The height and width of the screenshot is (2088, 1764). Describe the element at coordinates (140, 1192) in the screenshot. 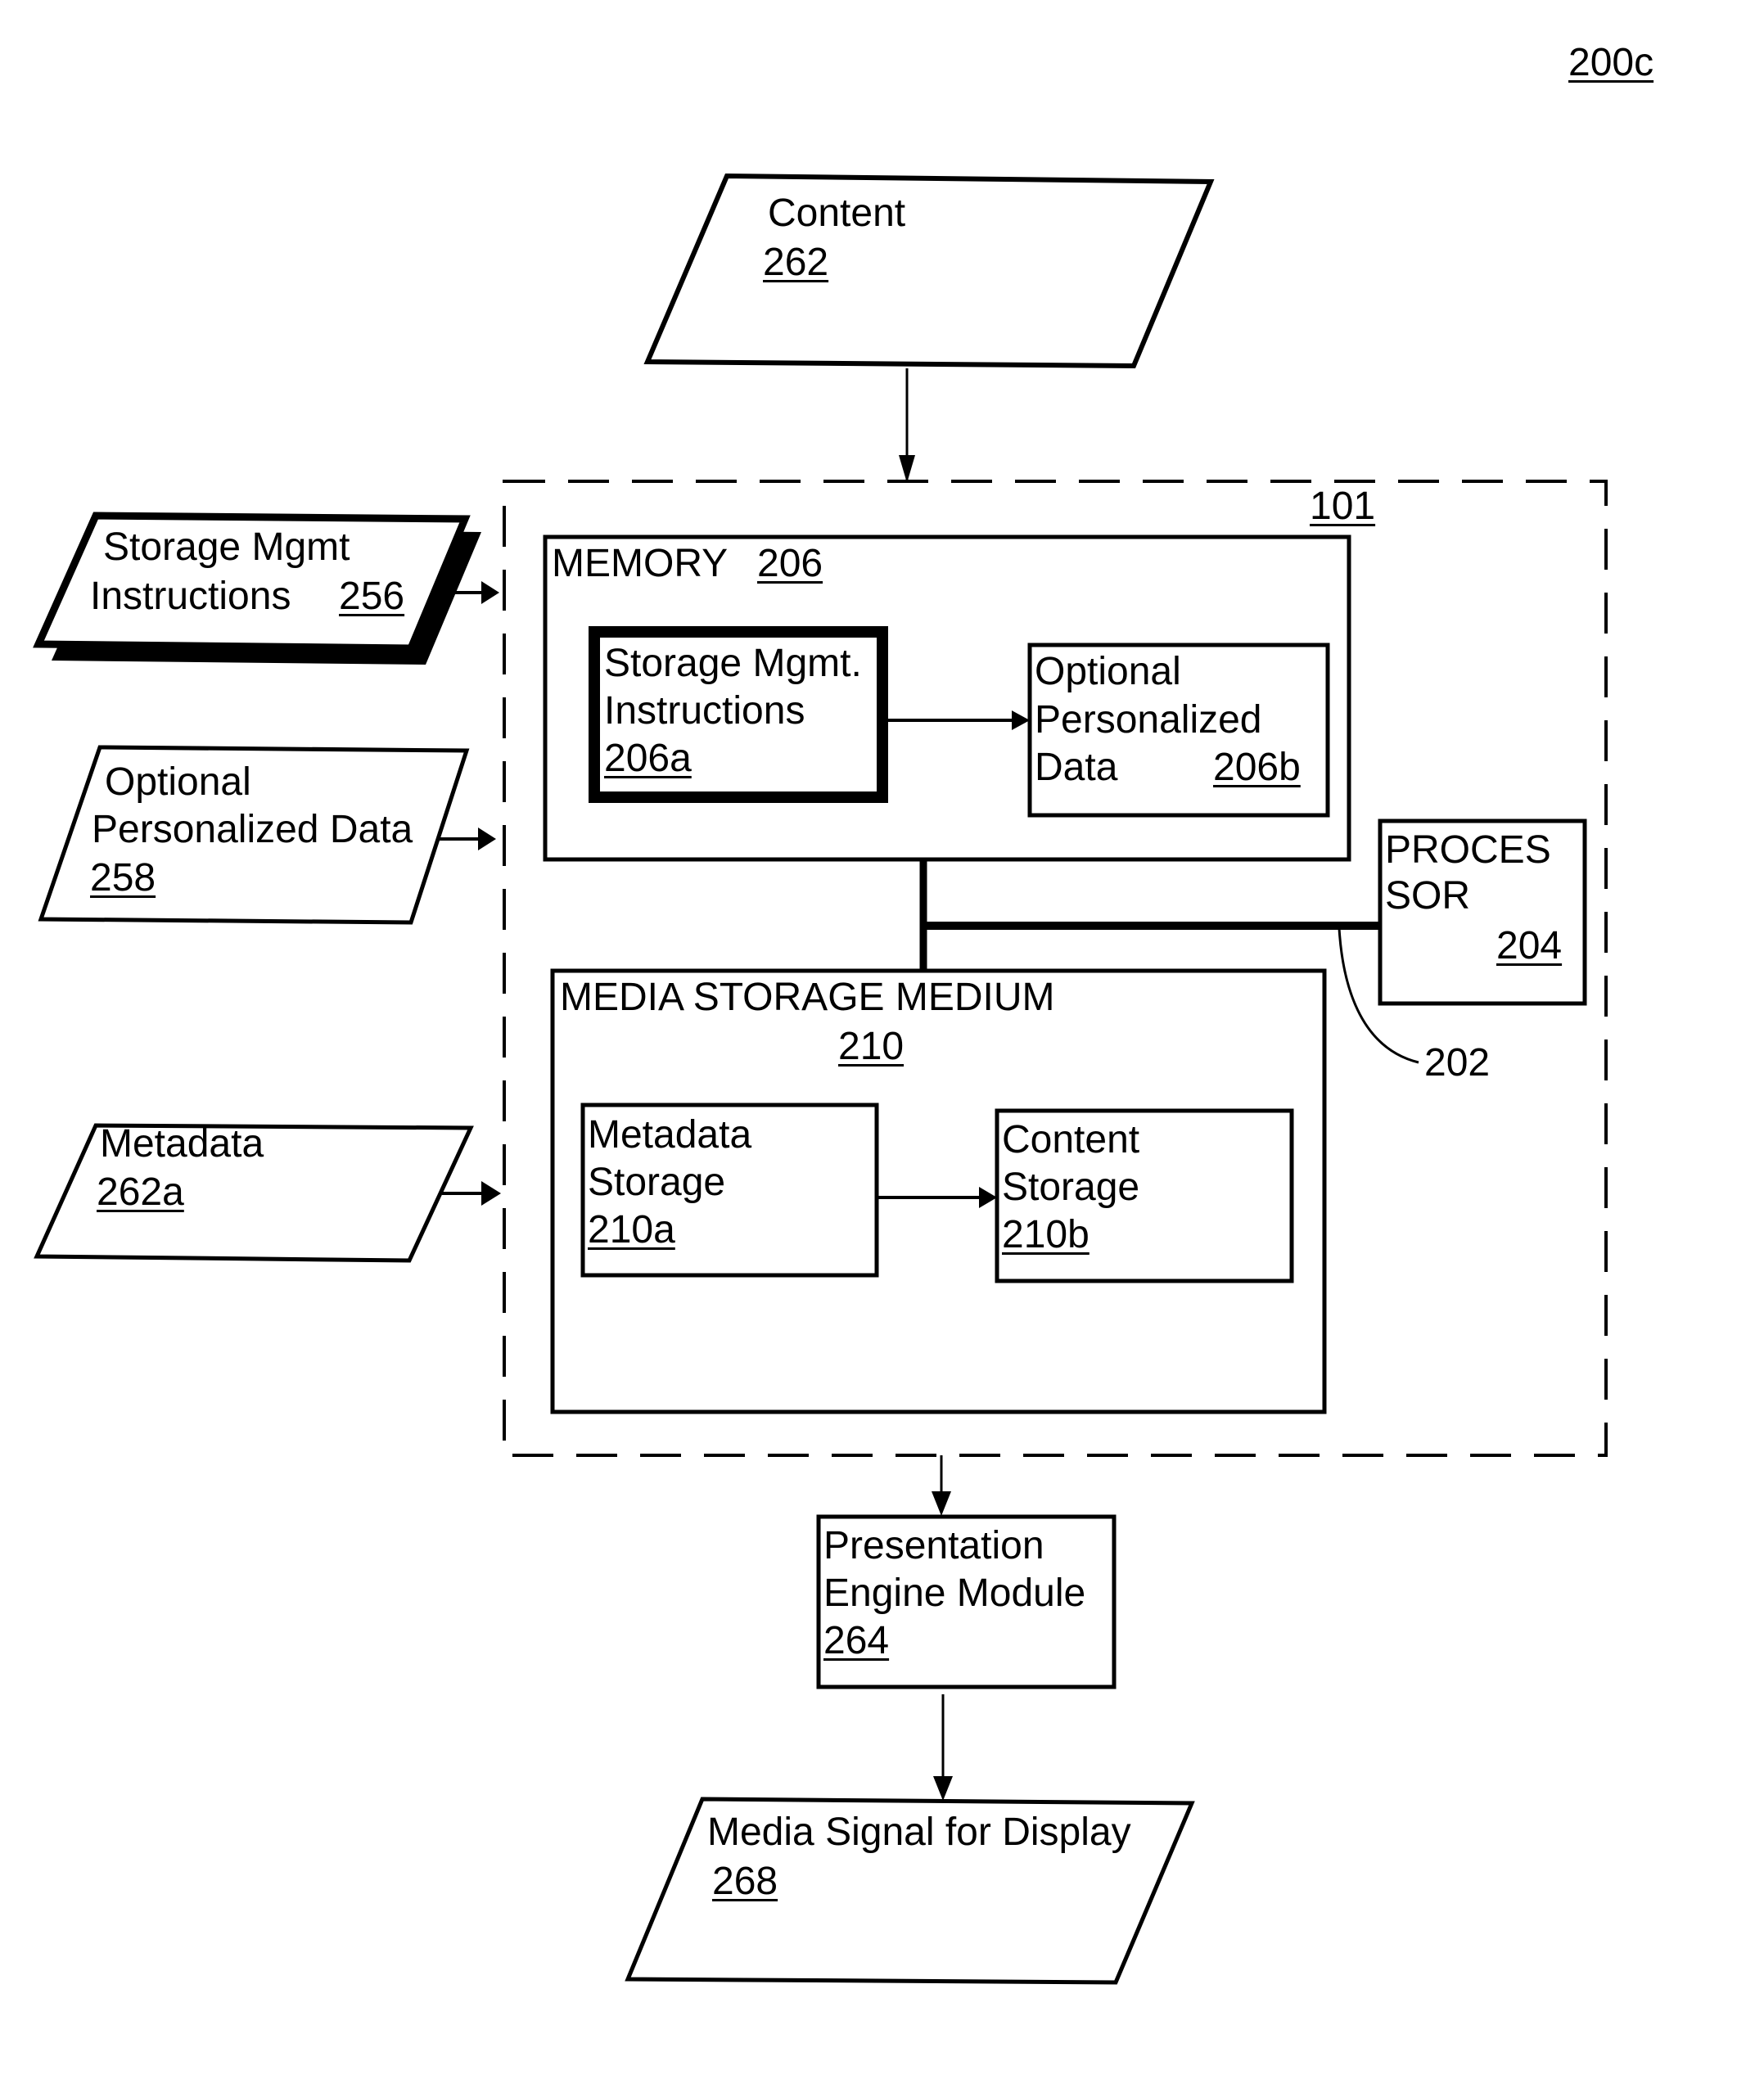

I see `metadata-input-ref: 262a` at that location.